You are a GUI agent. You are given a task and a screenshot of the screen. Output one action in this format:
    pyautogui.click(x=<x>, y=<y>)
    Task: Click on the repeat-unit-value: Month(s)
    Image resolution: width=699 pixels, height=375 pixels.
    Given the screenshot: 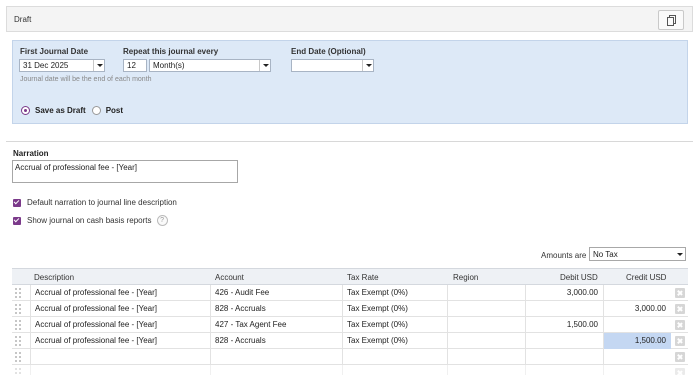 What is the action you would take?
    pyautogui.click(x=169, y=65)
    